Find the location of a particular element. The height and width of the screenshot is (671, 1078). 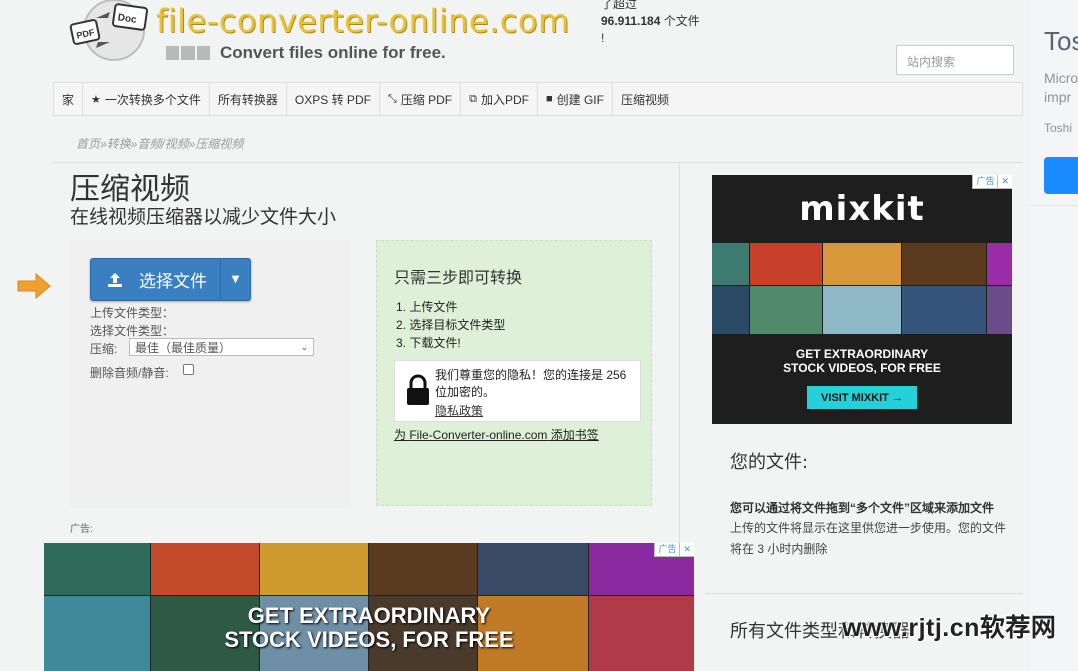

compress-icon: ⤡ is located at coordinates (392, 98).